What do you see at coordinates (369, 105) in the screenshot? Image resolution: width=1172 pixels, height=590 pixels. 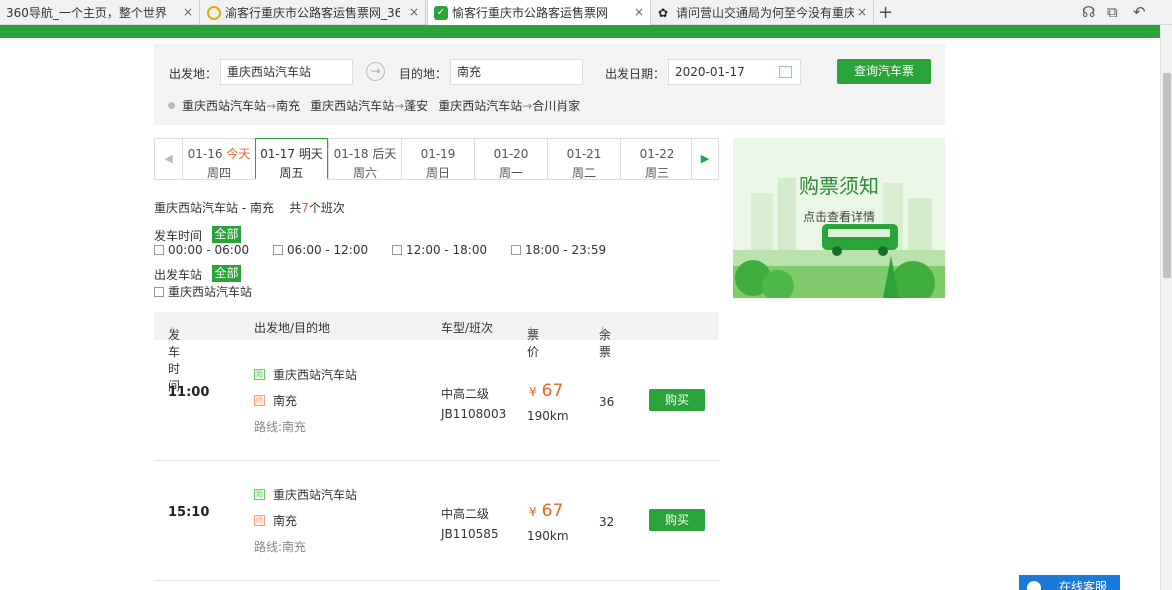 I see `history-item: 重庆西站汽车站→蓬安` at bounding box center [369, 105].